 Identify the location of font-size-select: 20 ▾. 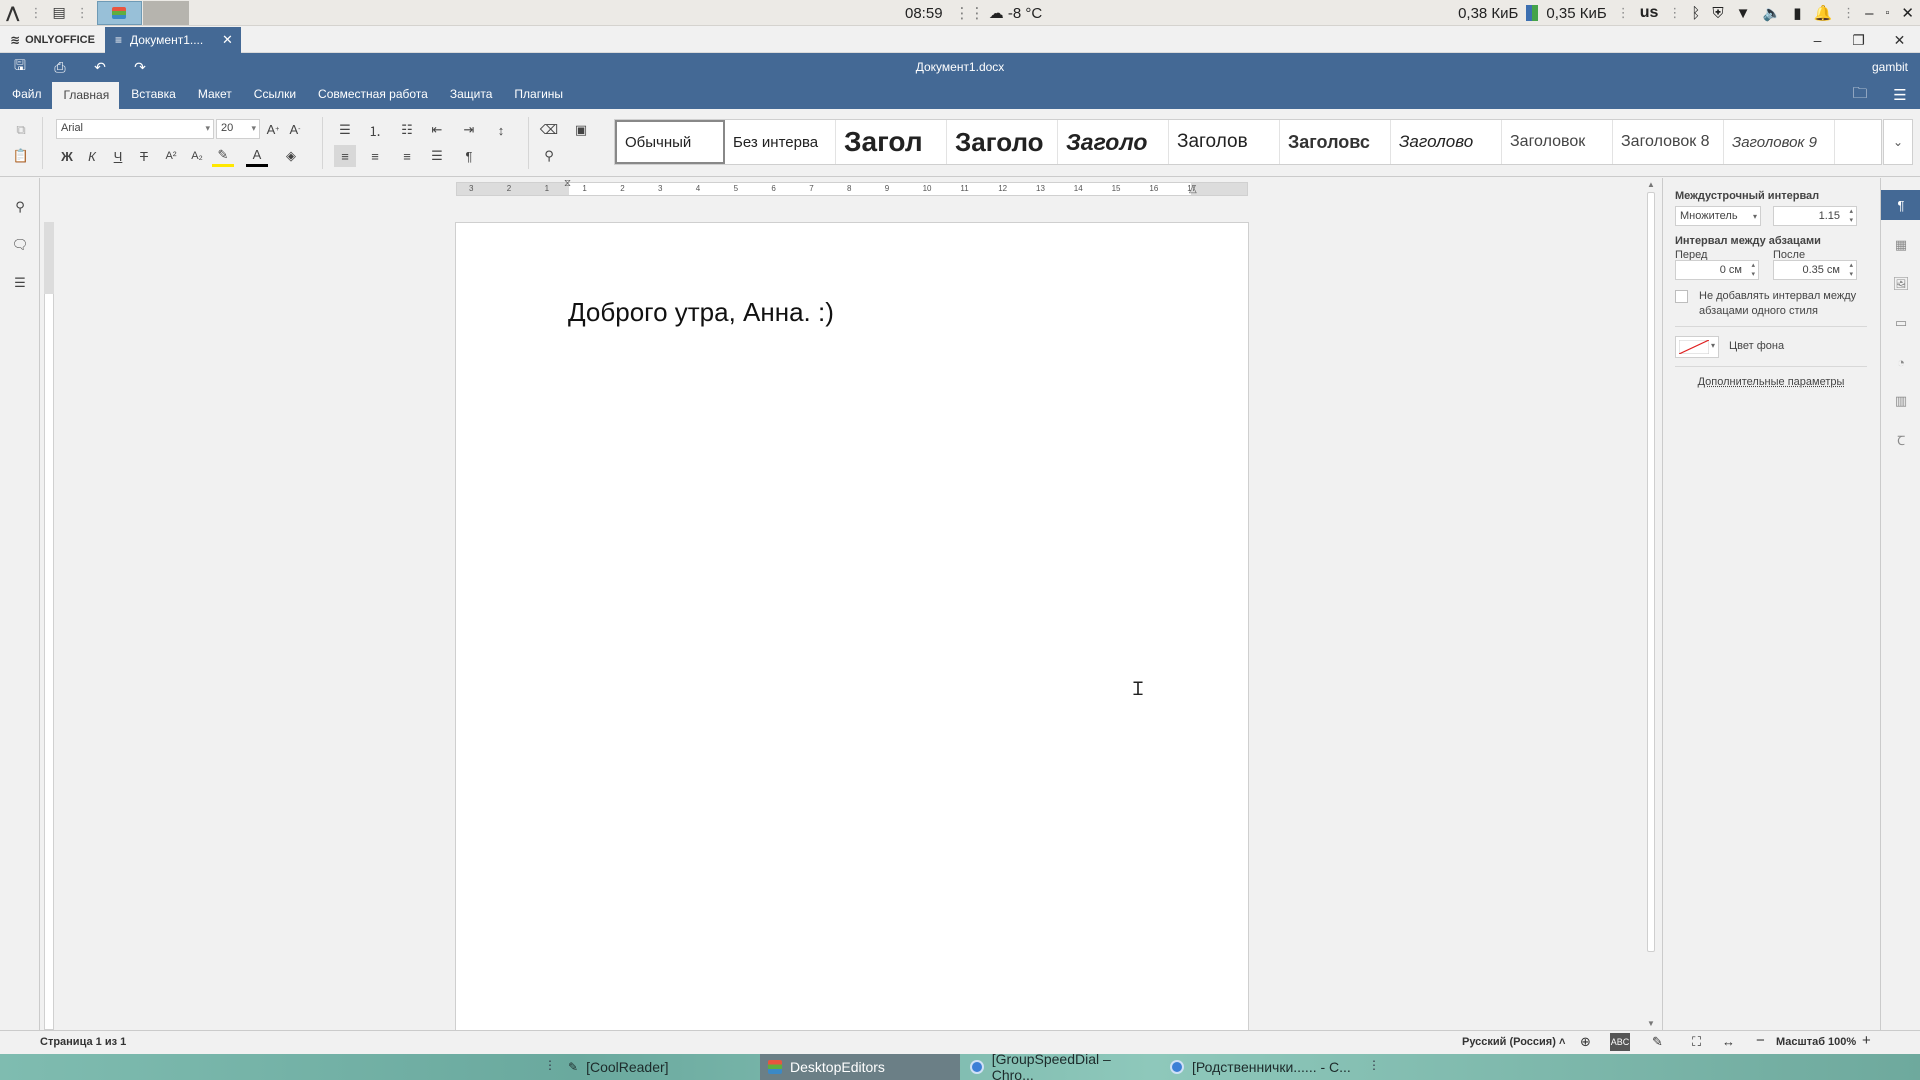
(238, 129).